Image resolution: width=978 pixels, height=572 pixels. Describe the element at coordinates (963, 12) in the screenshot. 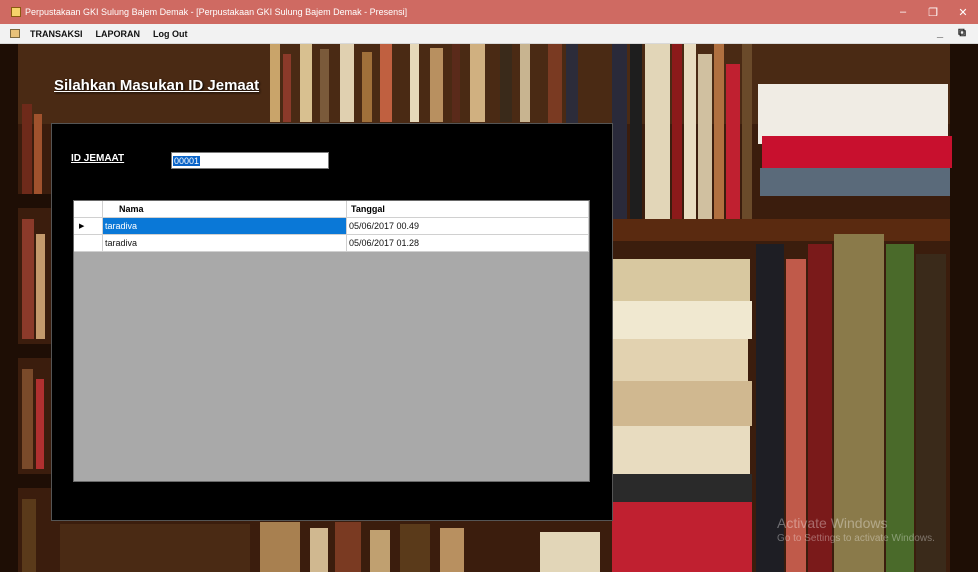

I see `close-button: ✕` at that location.